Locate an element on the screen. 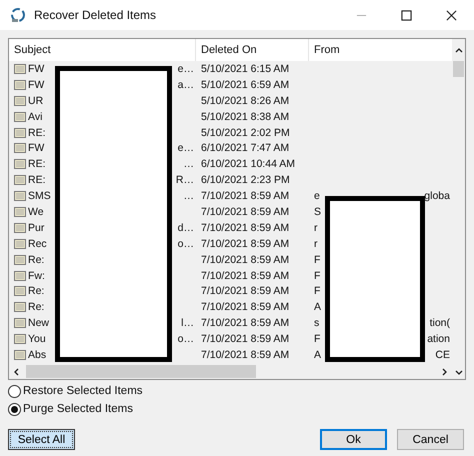  recycle-icon is located at coordinates (18, 15).